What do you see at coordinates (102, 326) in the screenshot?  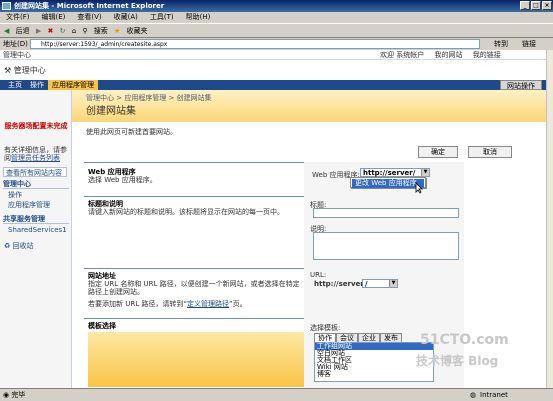 I see `template-section-title: 模板选择` at bounding box center [102, 326].